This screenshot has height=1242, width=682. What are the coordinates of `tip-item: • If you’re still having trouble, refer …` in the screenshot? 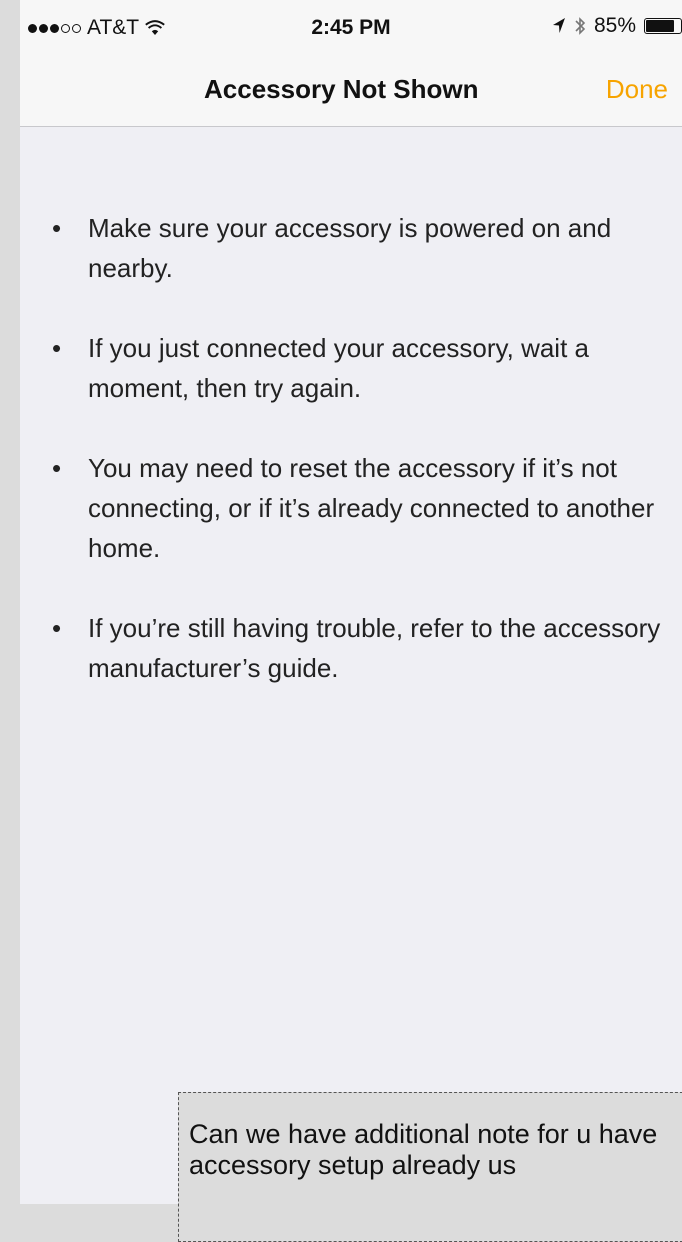 It's located at (362, 648).